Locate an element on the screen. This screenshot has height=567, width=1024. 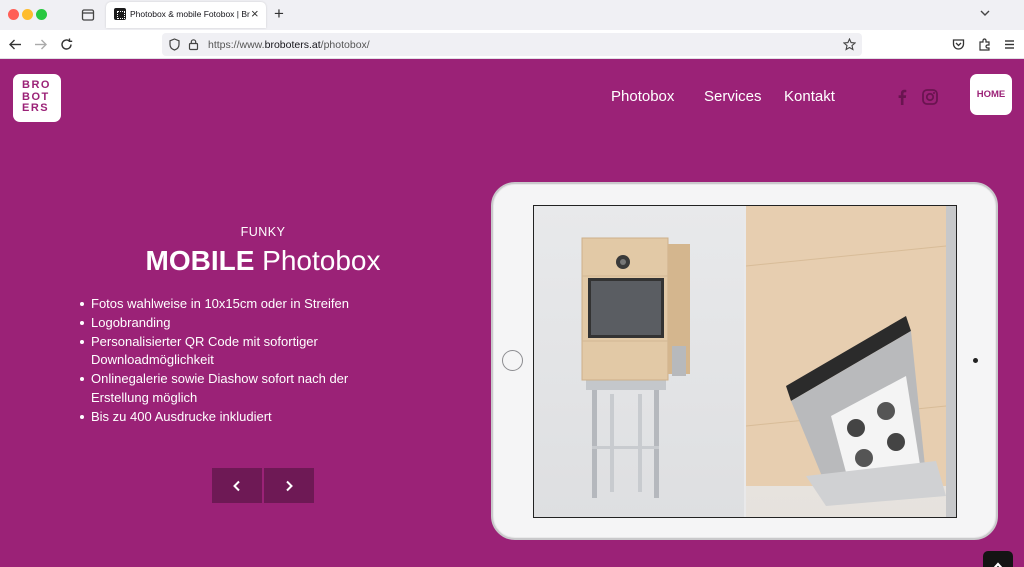
hero-subtitle: FUNKY is located at coordinates (263, 232).